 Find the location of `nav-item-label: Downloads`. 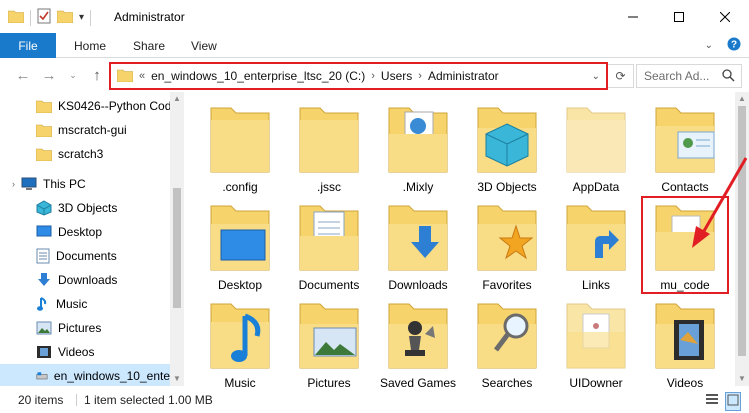

nav-item-label: Downloads is located at coordinates (88, 280).